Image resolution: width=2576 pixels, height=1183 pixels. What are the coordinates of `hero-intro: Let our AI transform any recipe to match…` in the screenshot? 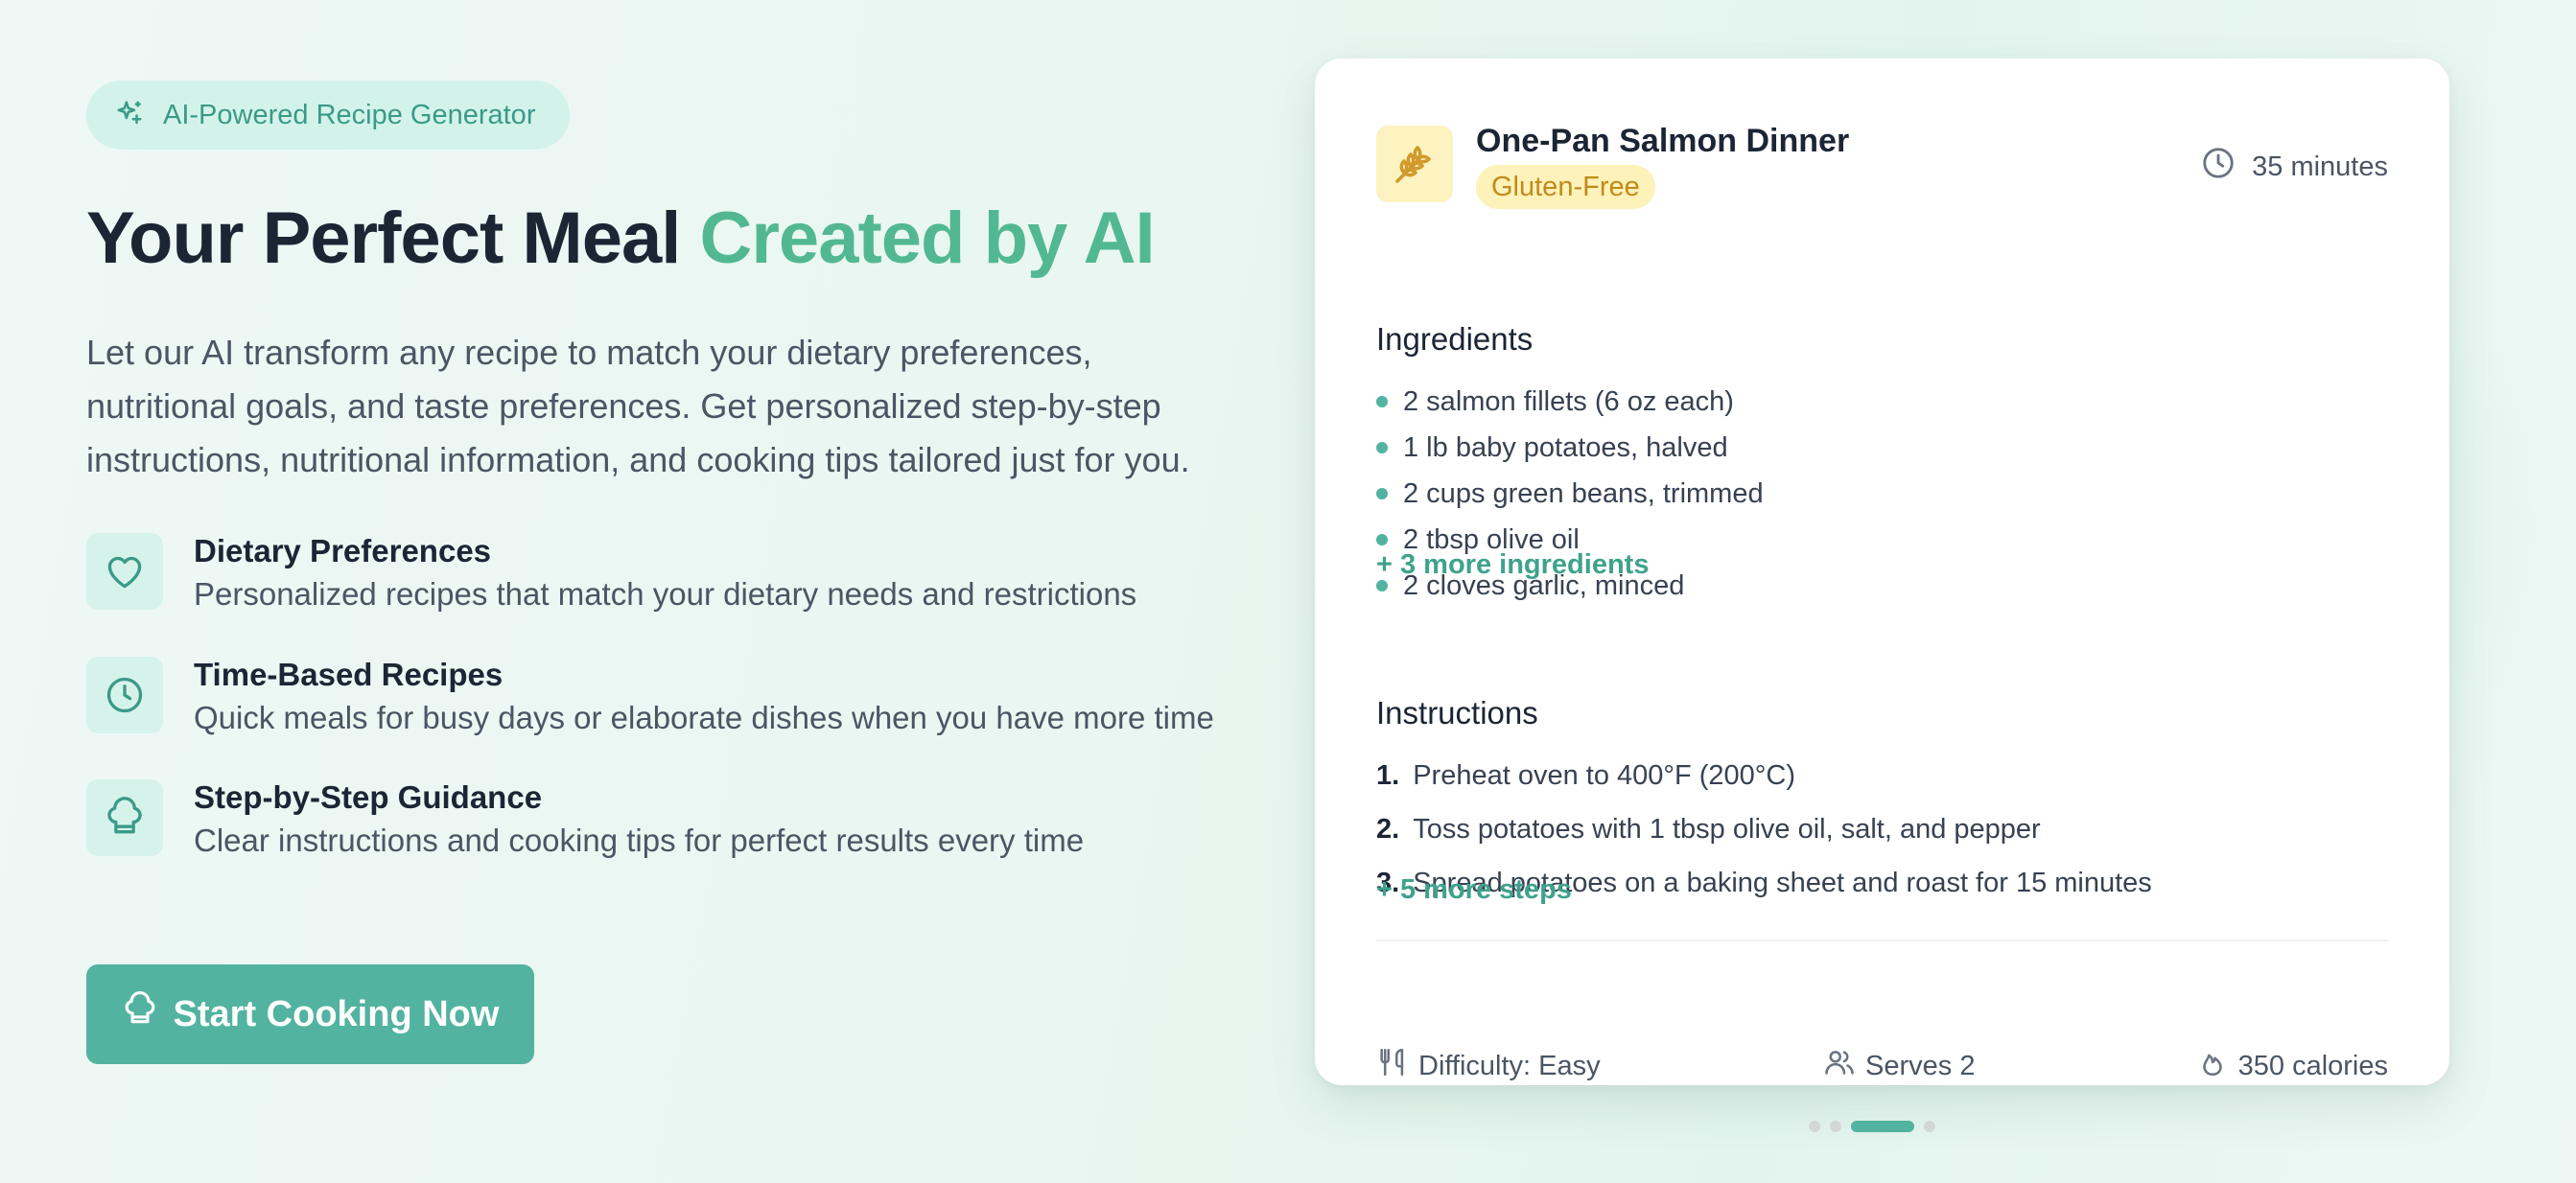 It's located at (638, 406).